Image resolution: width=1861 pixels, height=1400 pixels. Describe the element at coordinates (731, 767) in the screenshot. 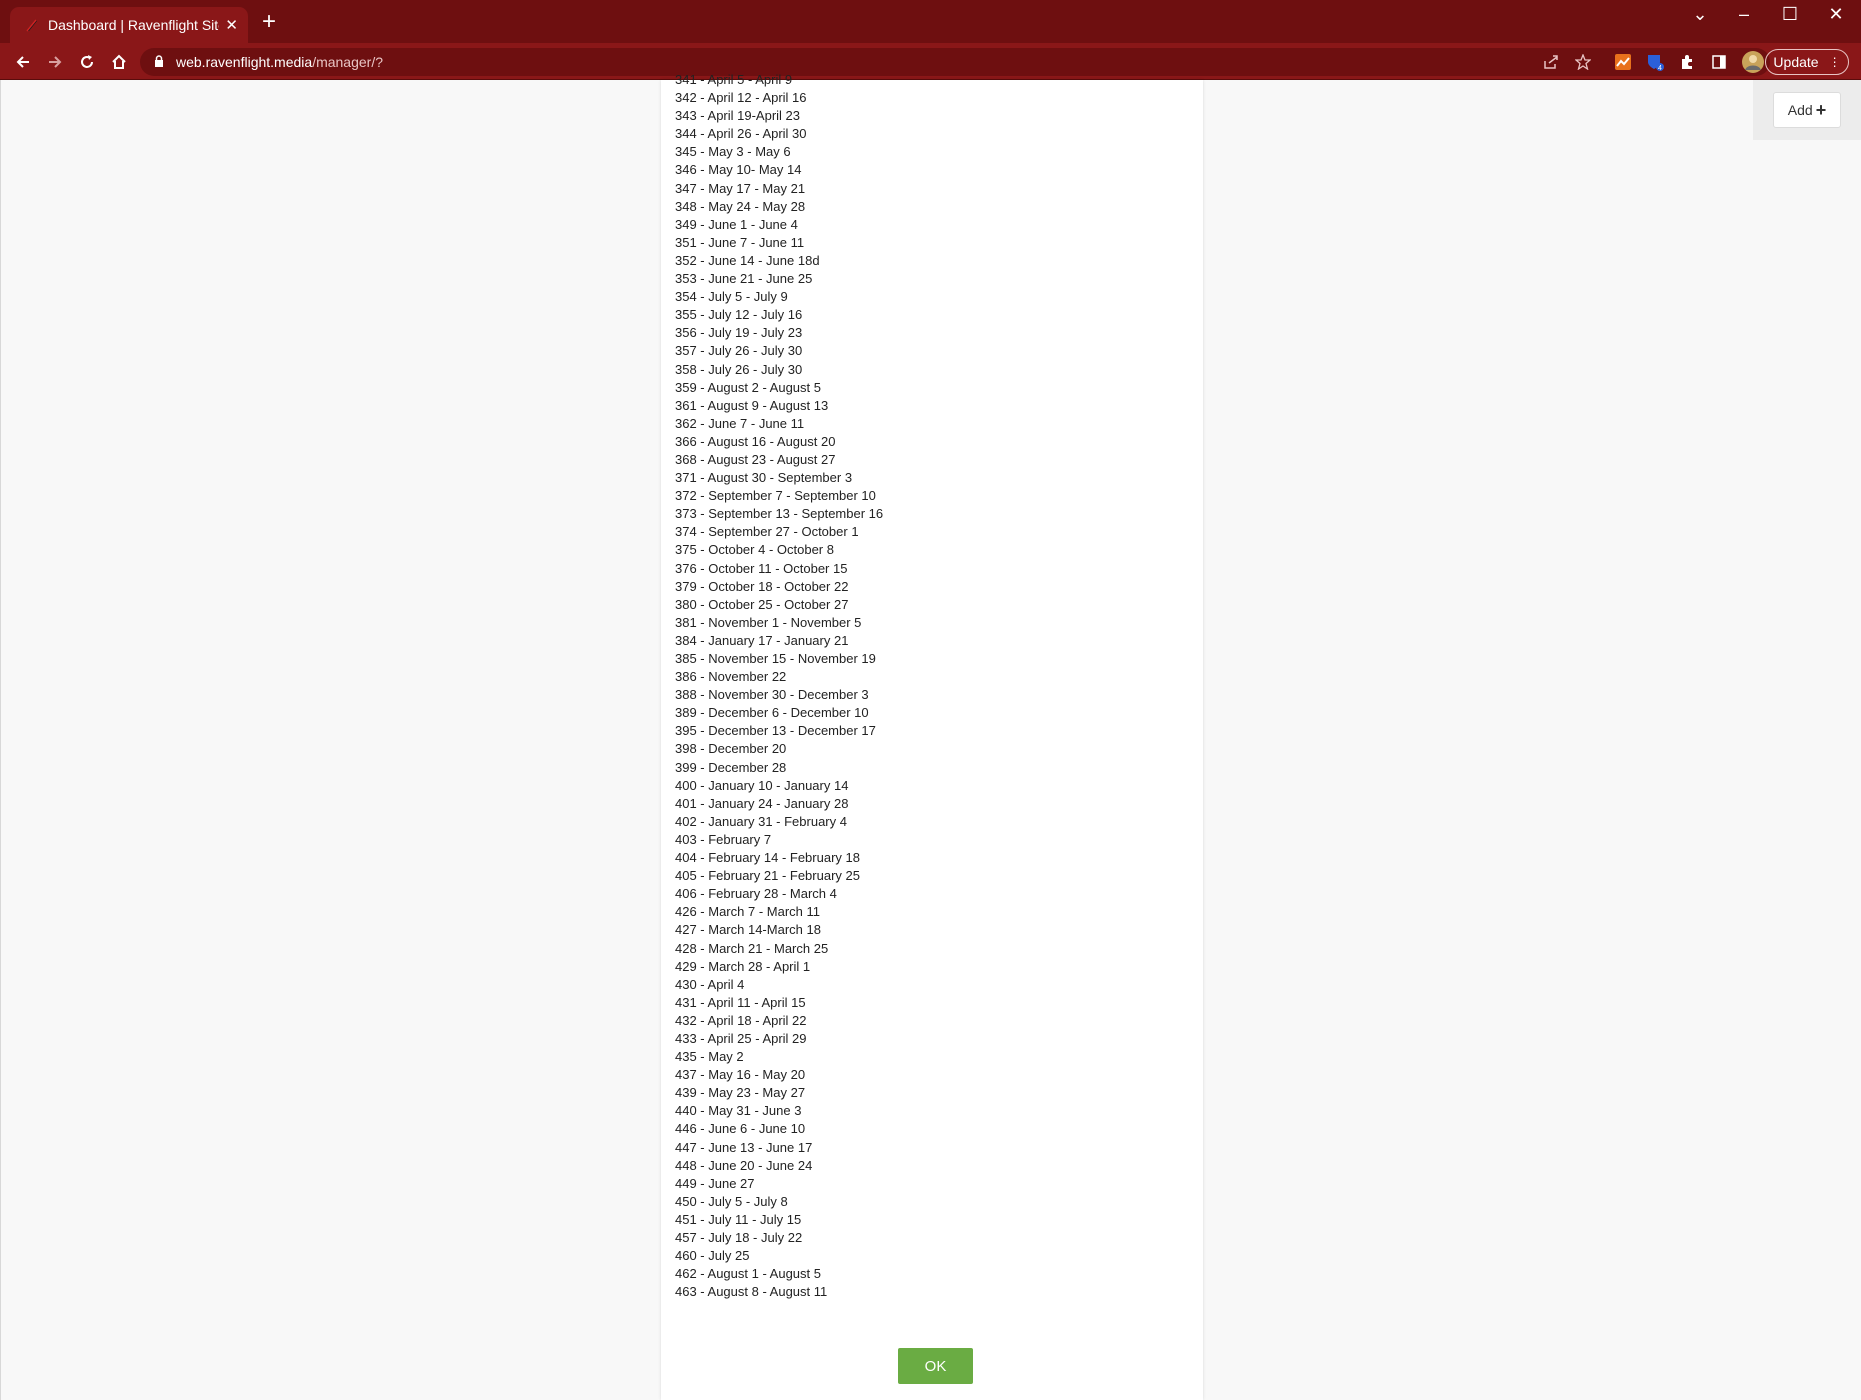

I see `list-item: 399 - December 28` at that location.